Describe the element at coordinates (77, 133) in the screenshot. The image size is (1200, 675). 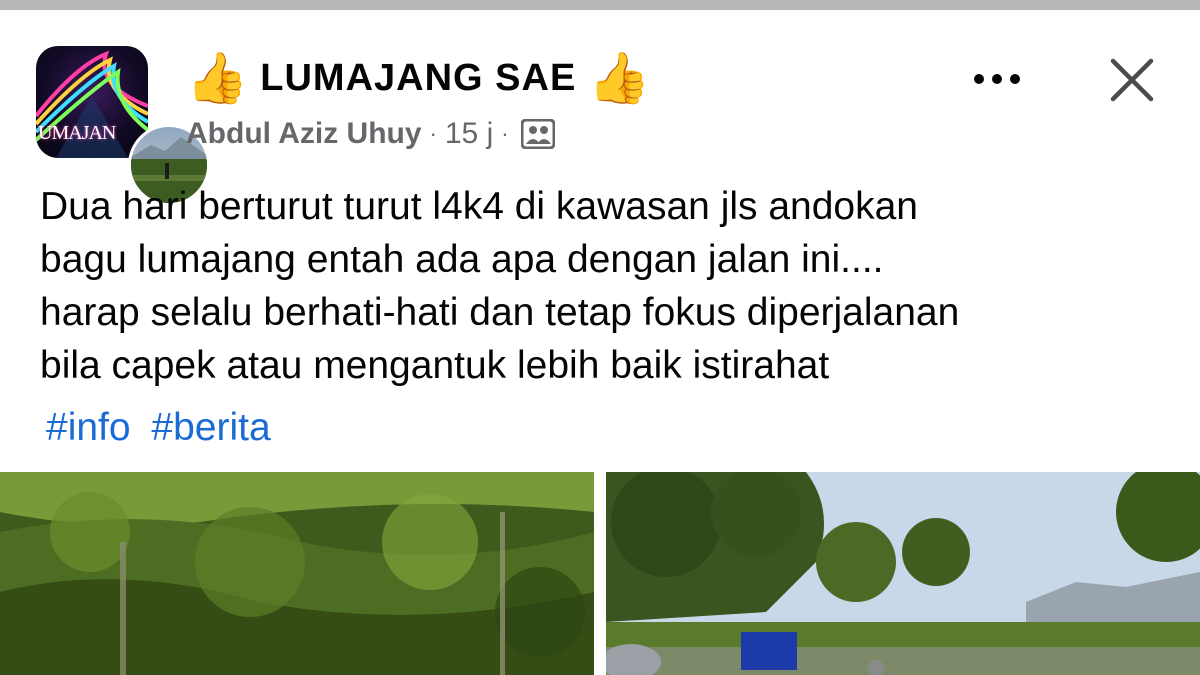
I see `group-avatar-text: UMAJAN` at that location.